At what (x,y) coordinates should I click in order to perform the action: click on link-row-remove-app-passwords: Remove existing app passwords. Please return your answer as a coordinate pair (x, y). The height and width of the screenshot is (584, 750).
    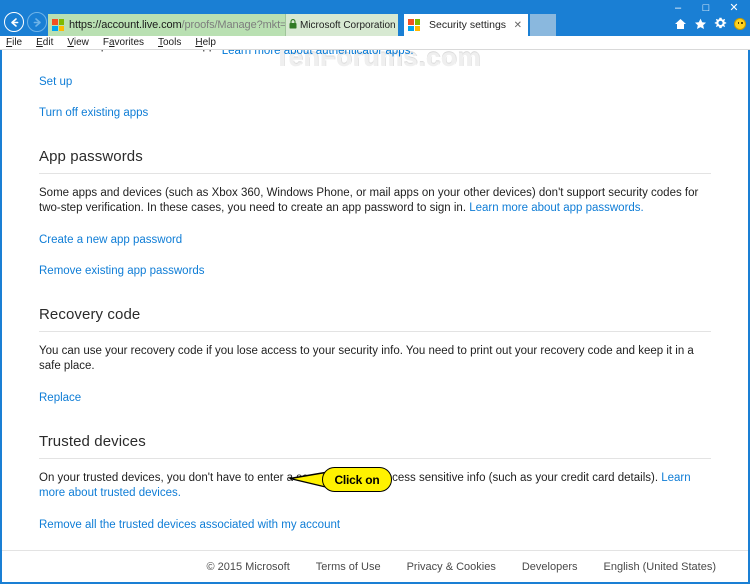
    Looking at the image, I should click on (375, 270).